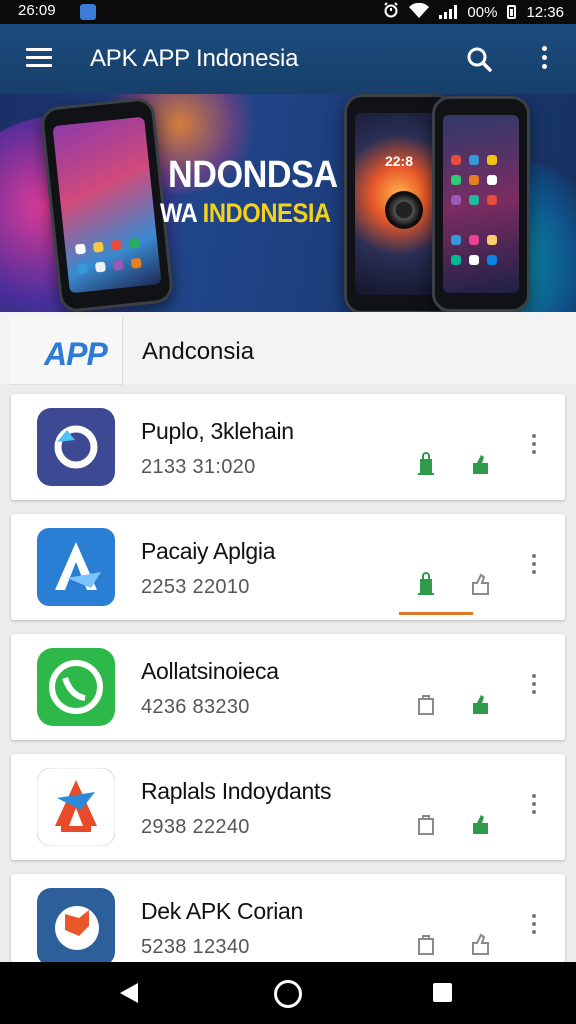  Describe the element at coordinates (267, 213) in the screenshot. I see `banner-sub-yellow: INDONESIA` at that location.